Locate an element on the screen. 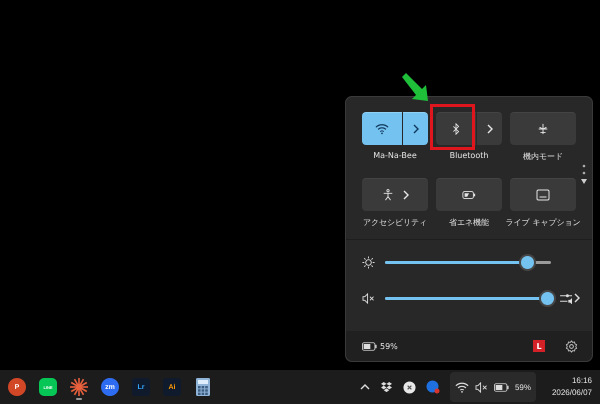 The image size is (600, 404). battery-leaf-icon is located at coordinates (469, 195).